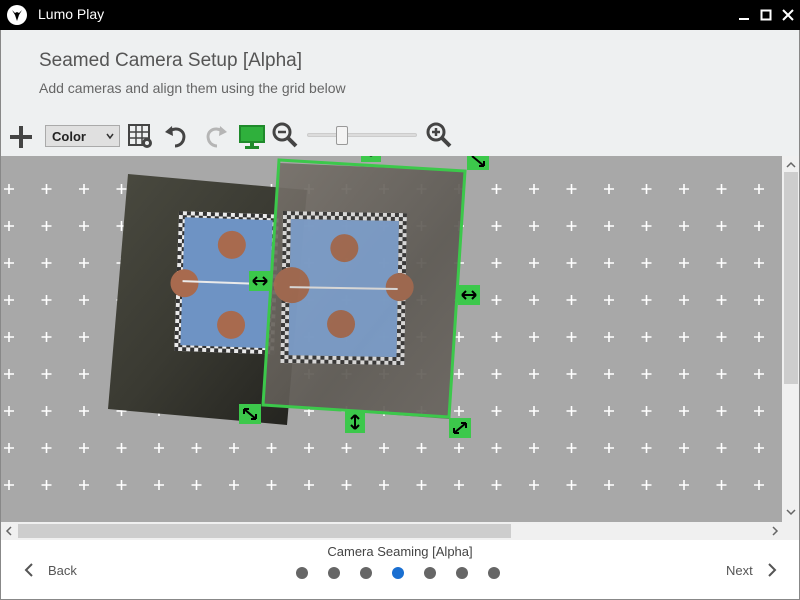  Describe the element at coordinates (17, 15) in the screenshot. I see `fox-logo-icon` at that location.